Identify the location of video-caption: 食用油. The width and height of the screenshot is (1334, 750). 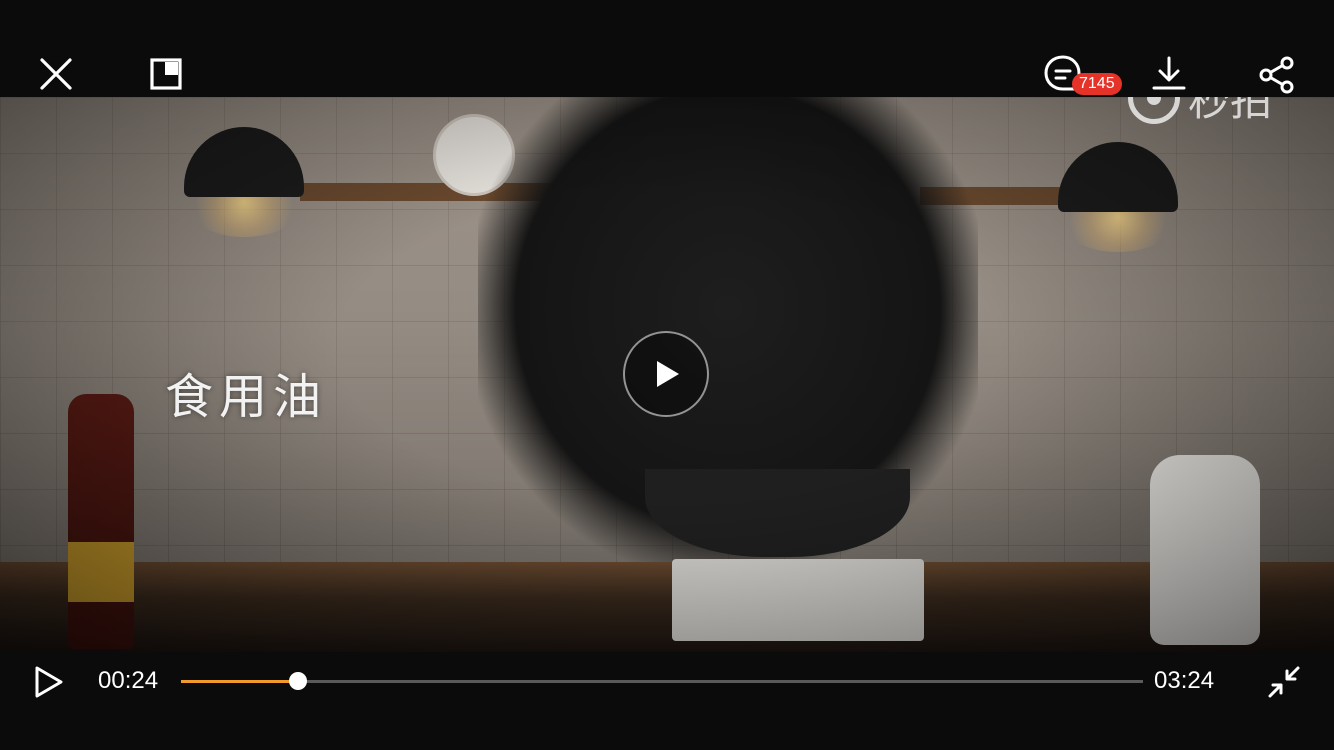
(246, 397).